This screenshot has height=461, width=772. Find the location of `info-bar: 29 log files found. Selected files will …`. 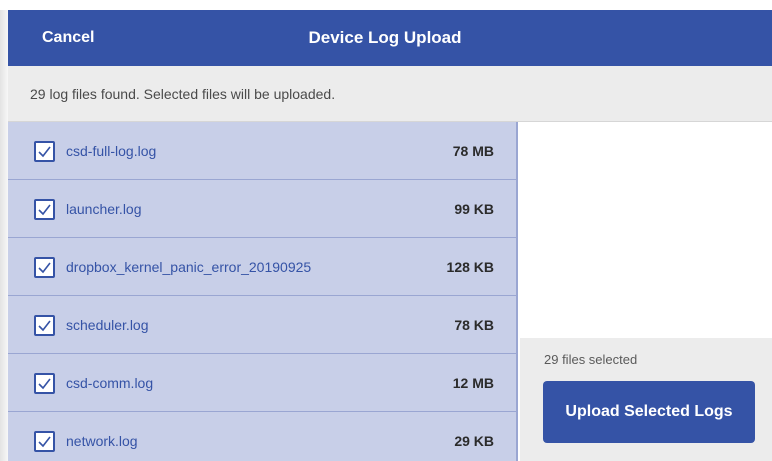

info-bar: 29 log files found. Selected files will … is located at coordinates (390, 94).